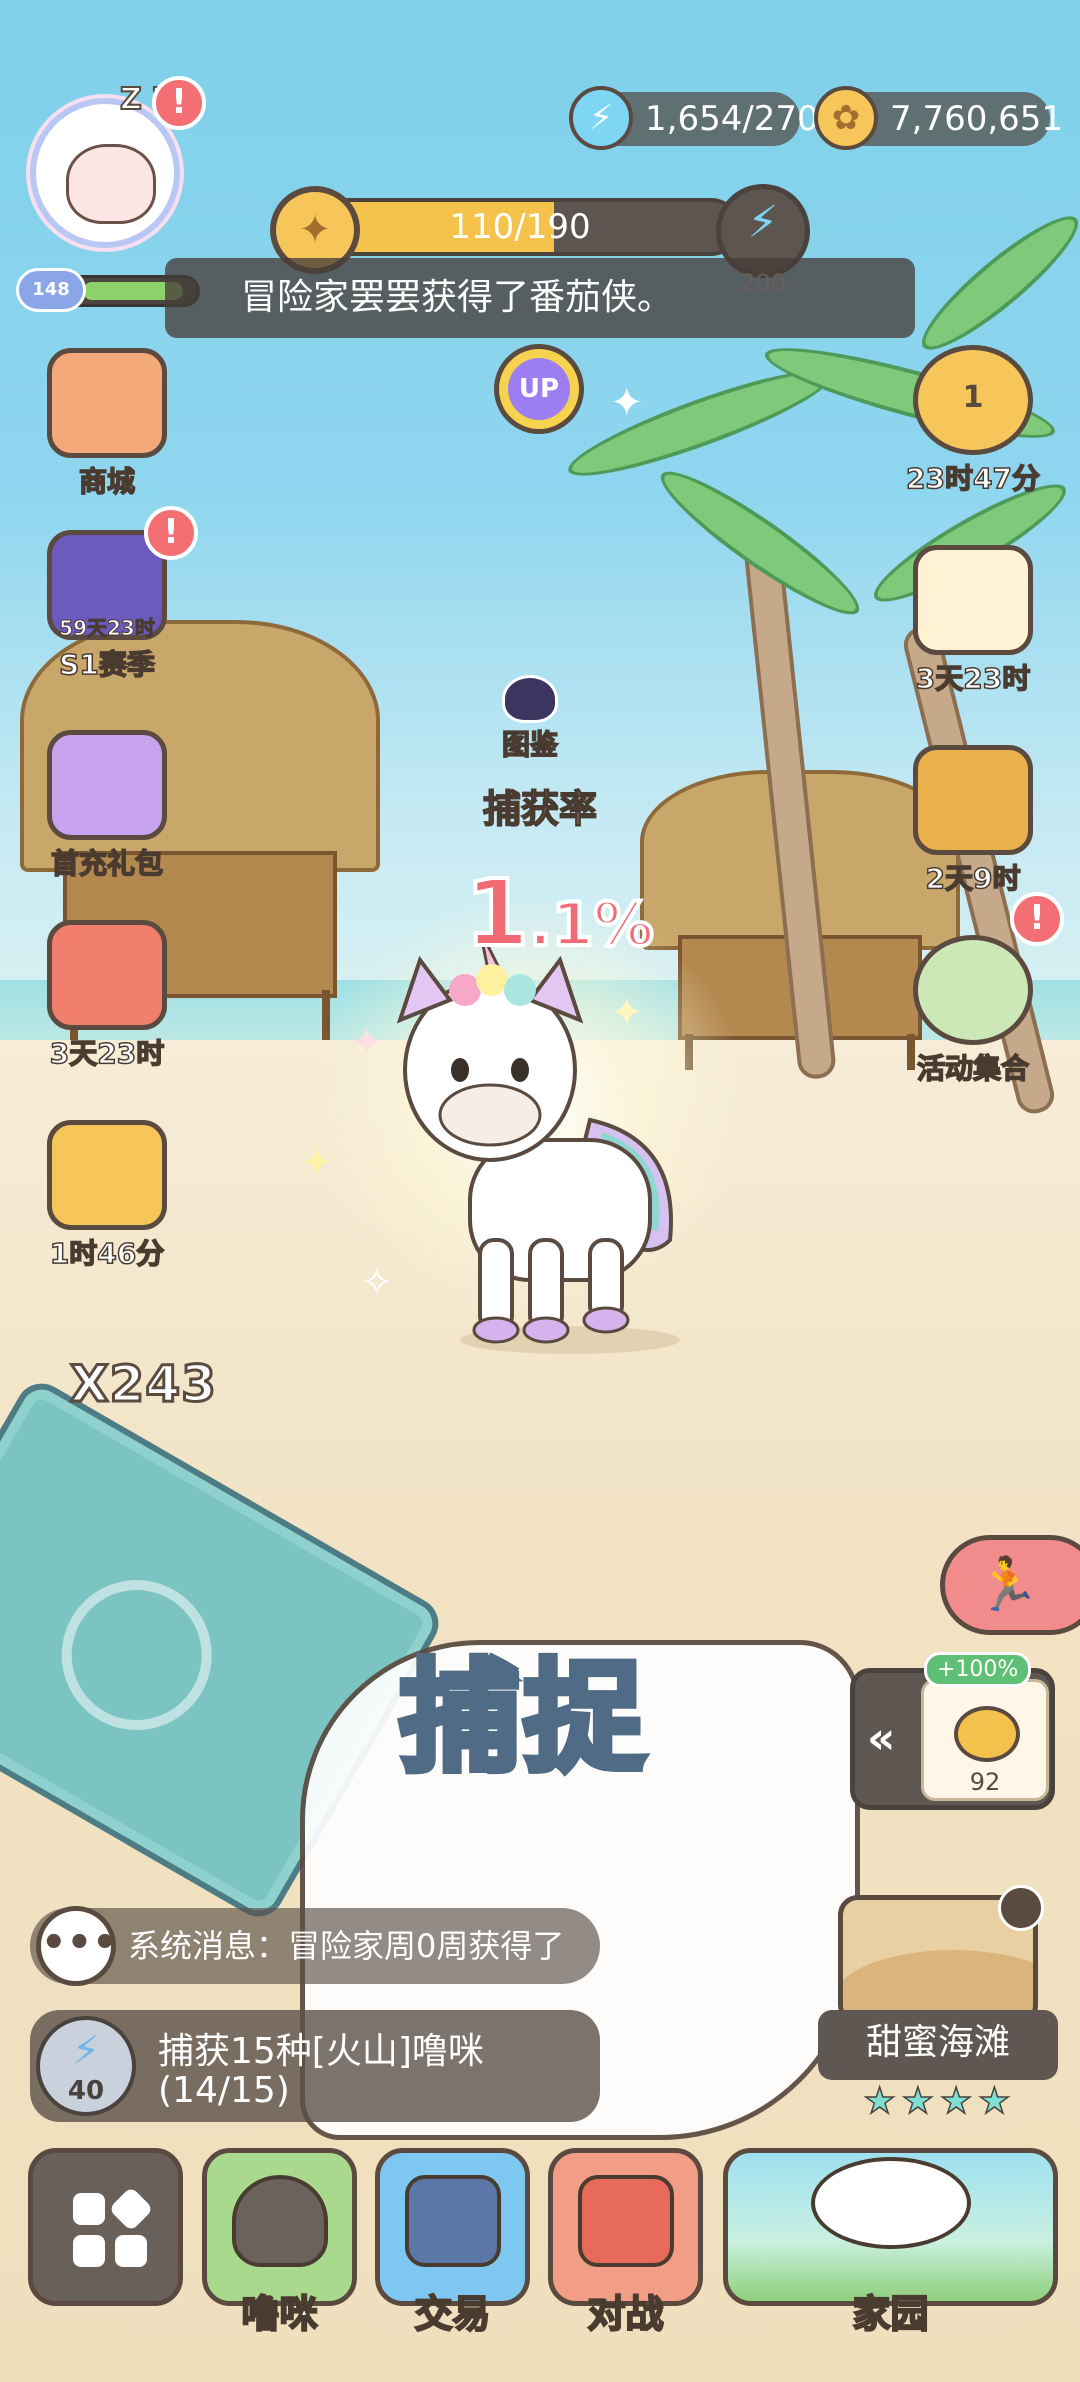 The width and height of the screenshot is (1080, 2382). What do you see at coordinates (540, 1150) in the screenshot?
I see `unicorn-creature` at bounding box center [540, 1150].